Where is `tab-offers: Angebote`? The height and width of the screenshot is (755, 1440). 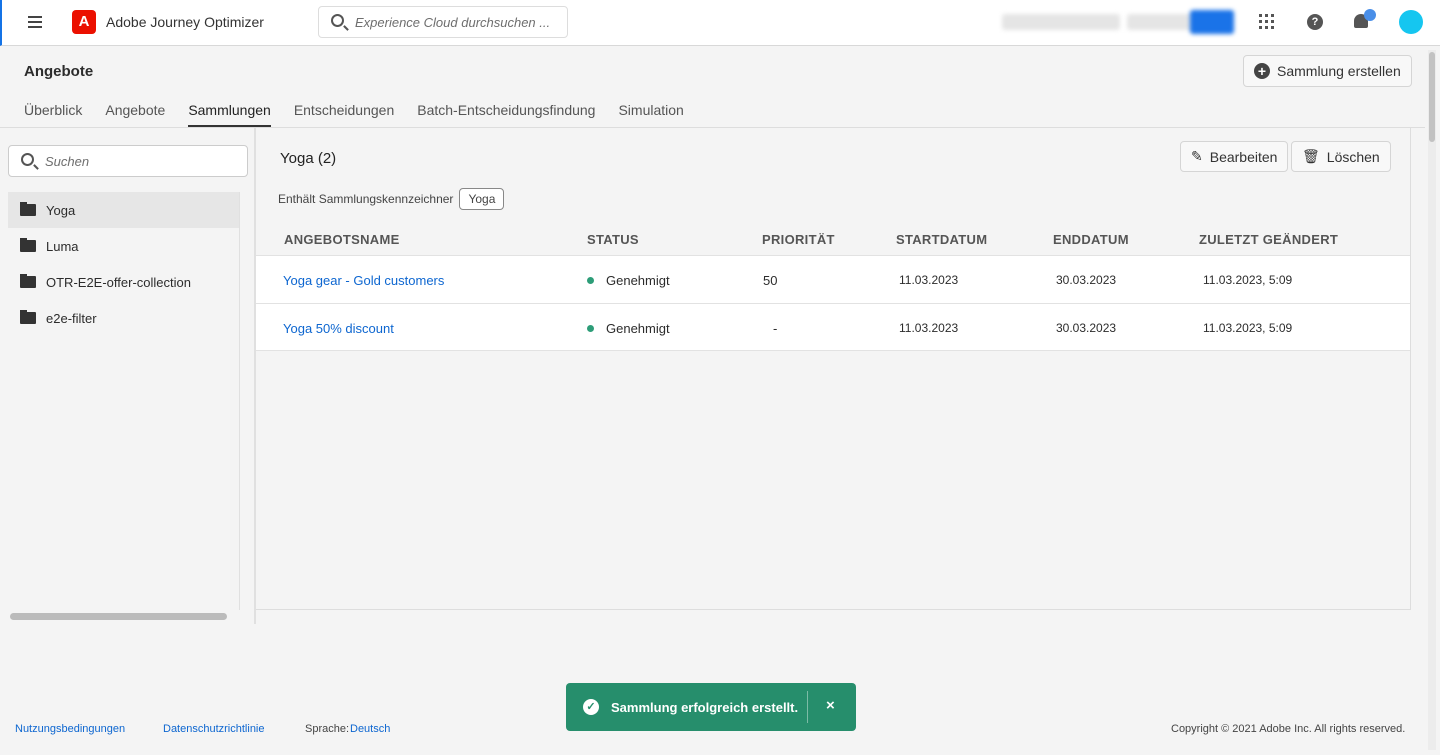 tab-offers: Angebote is located at coordinates (135, 114).